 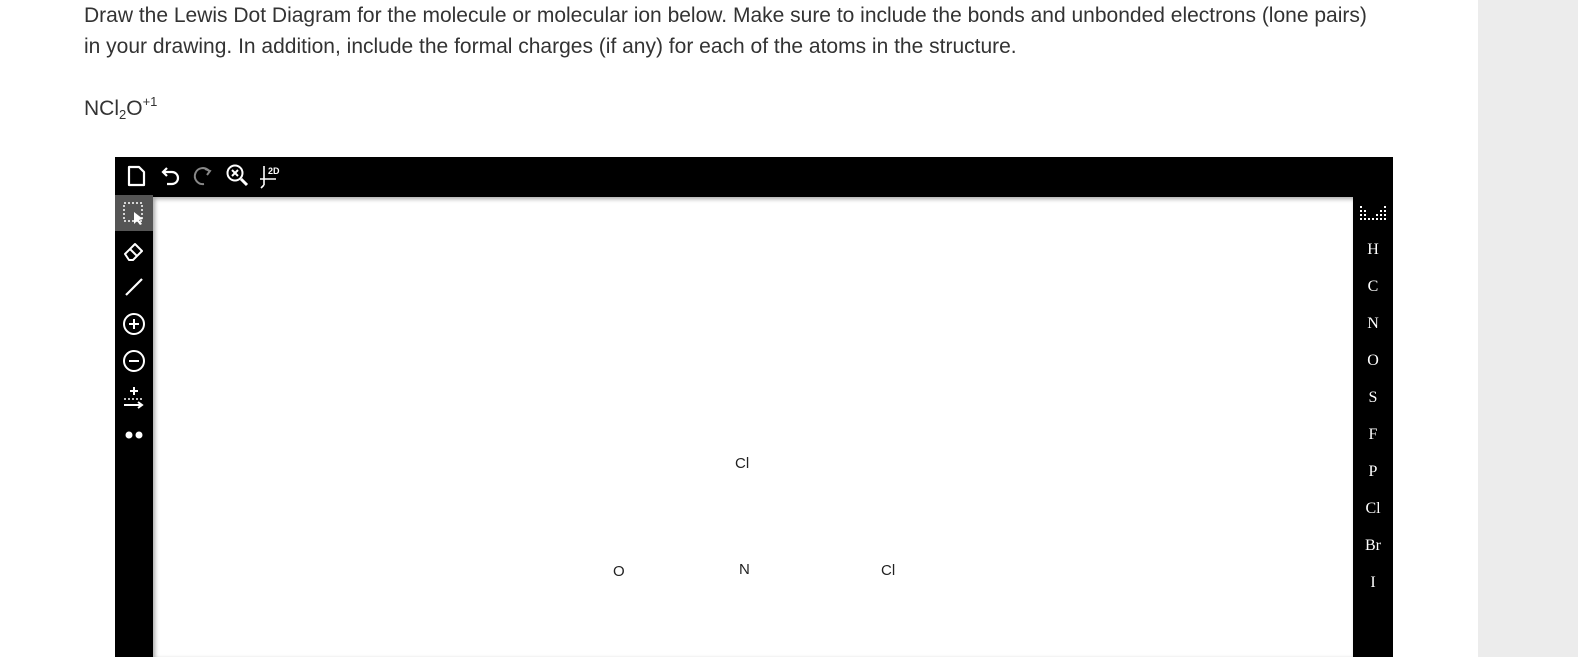 I want to click on bond-icon, so click(x=134, y=287).